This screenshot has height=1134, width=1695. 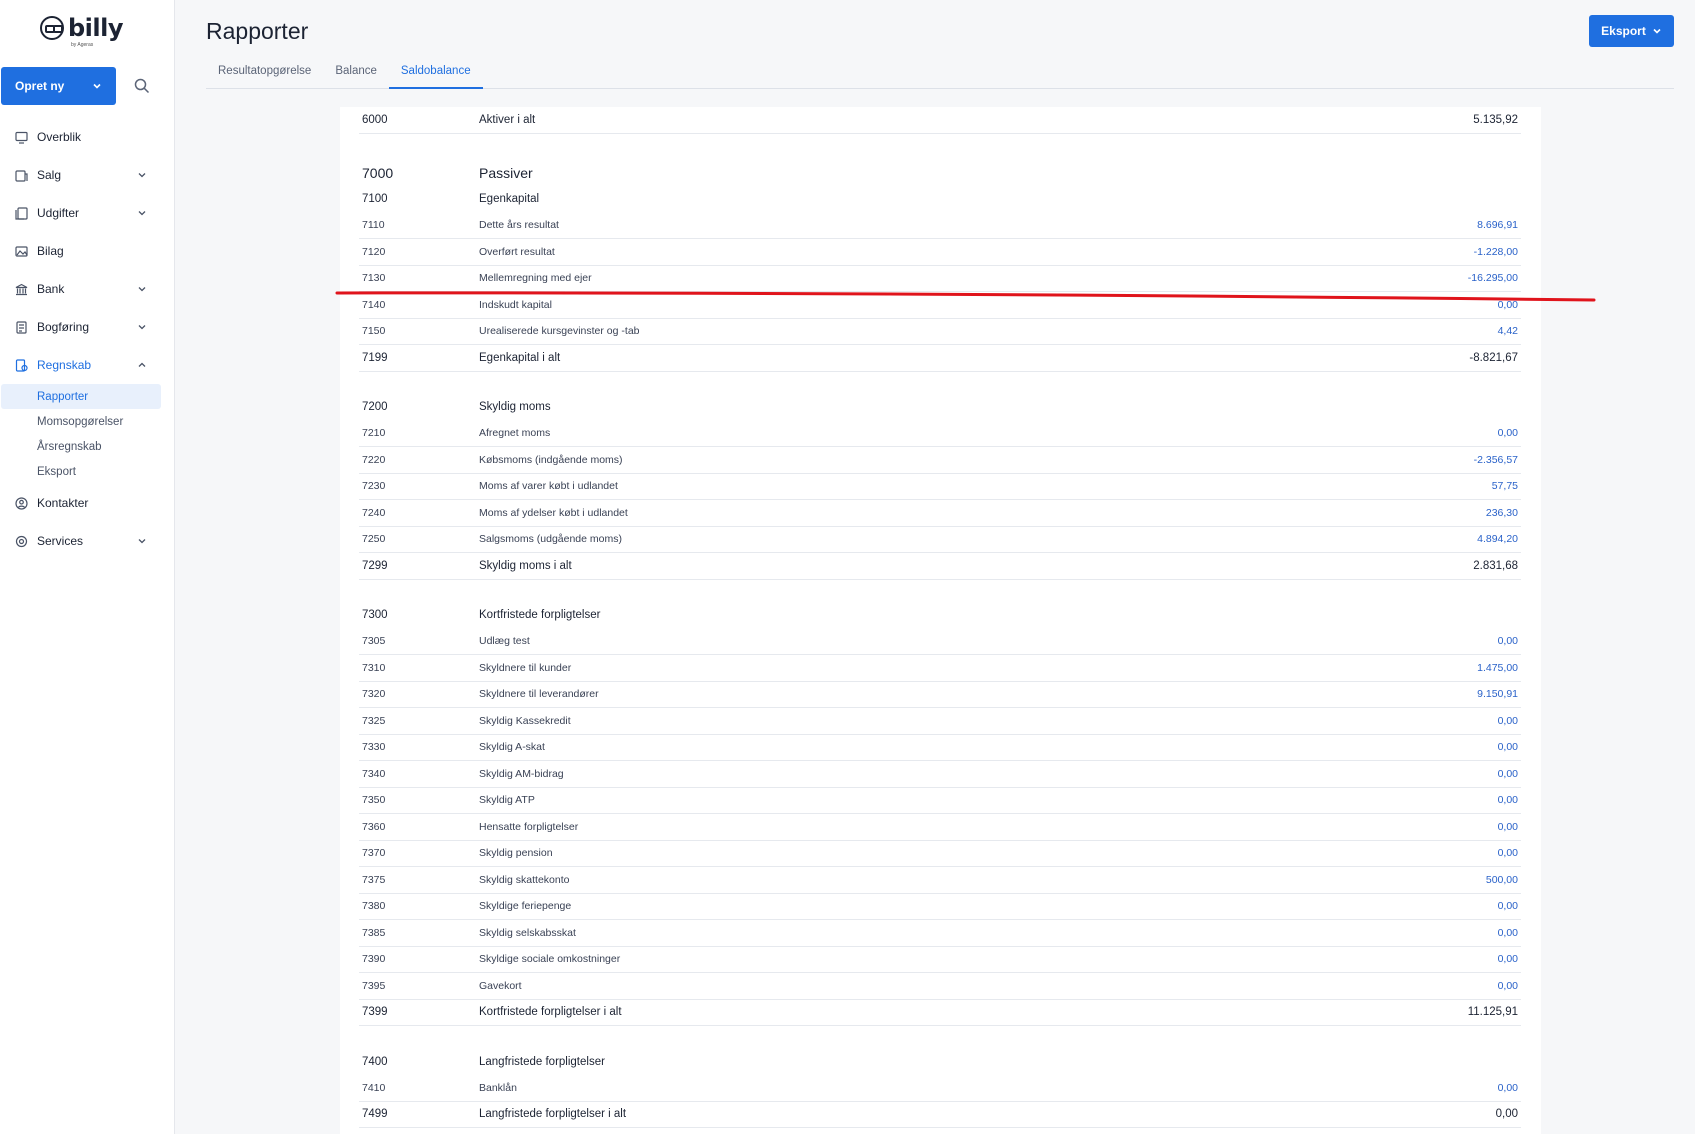 I want to click on account-name: Indskudt kapital, so click(x=515, y=304).